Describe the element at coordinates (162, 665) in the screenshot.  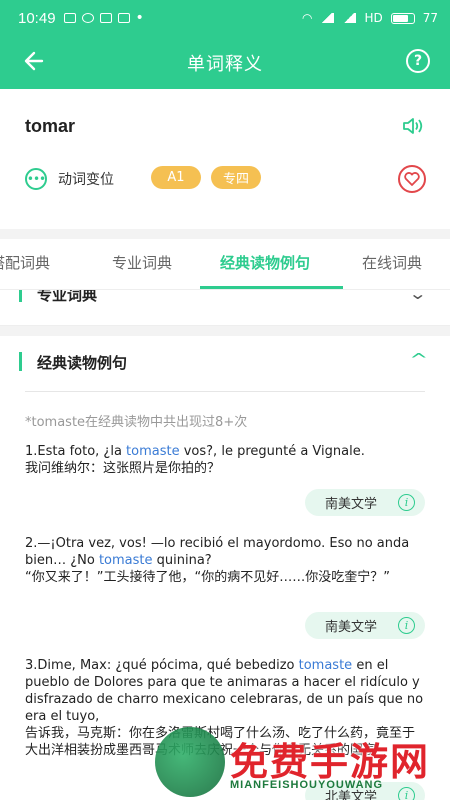
I see `example-text: 3.Dime, Max: ¿qué pócima, qué bebedizo` at that location.